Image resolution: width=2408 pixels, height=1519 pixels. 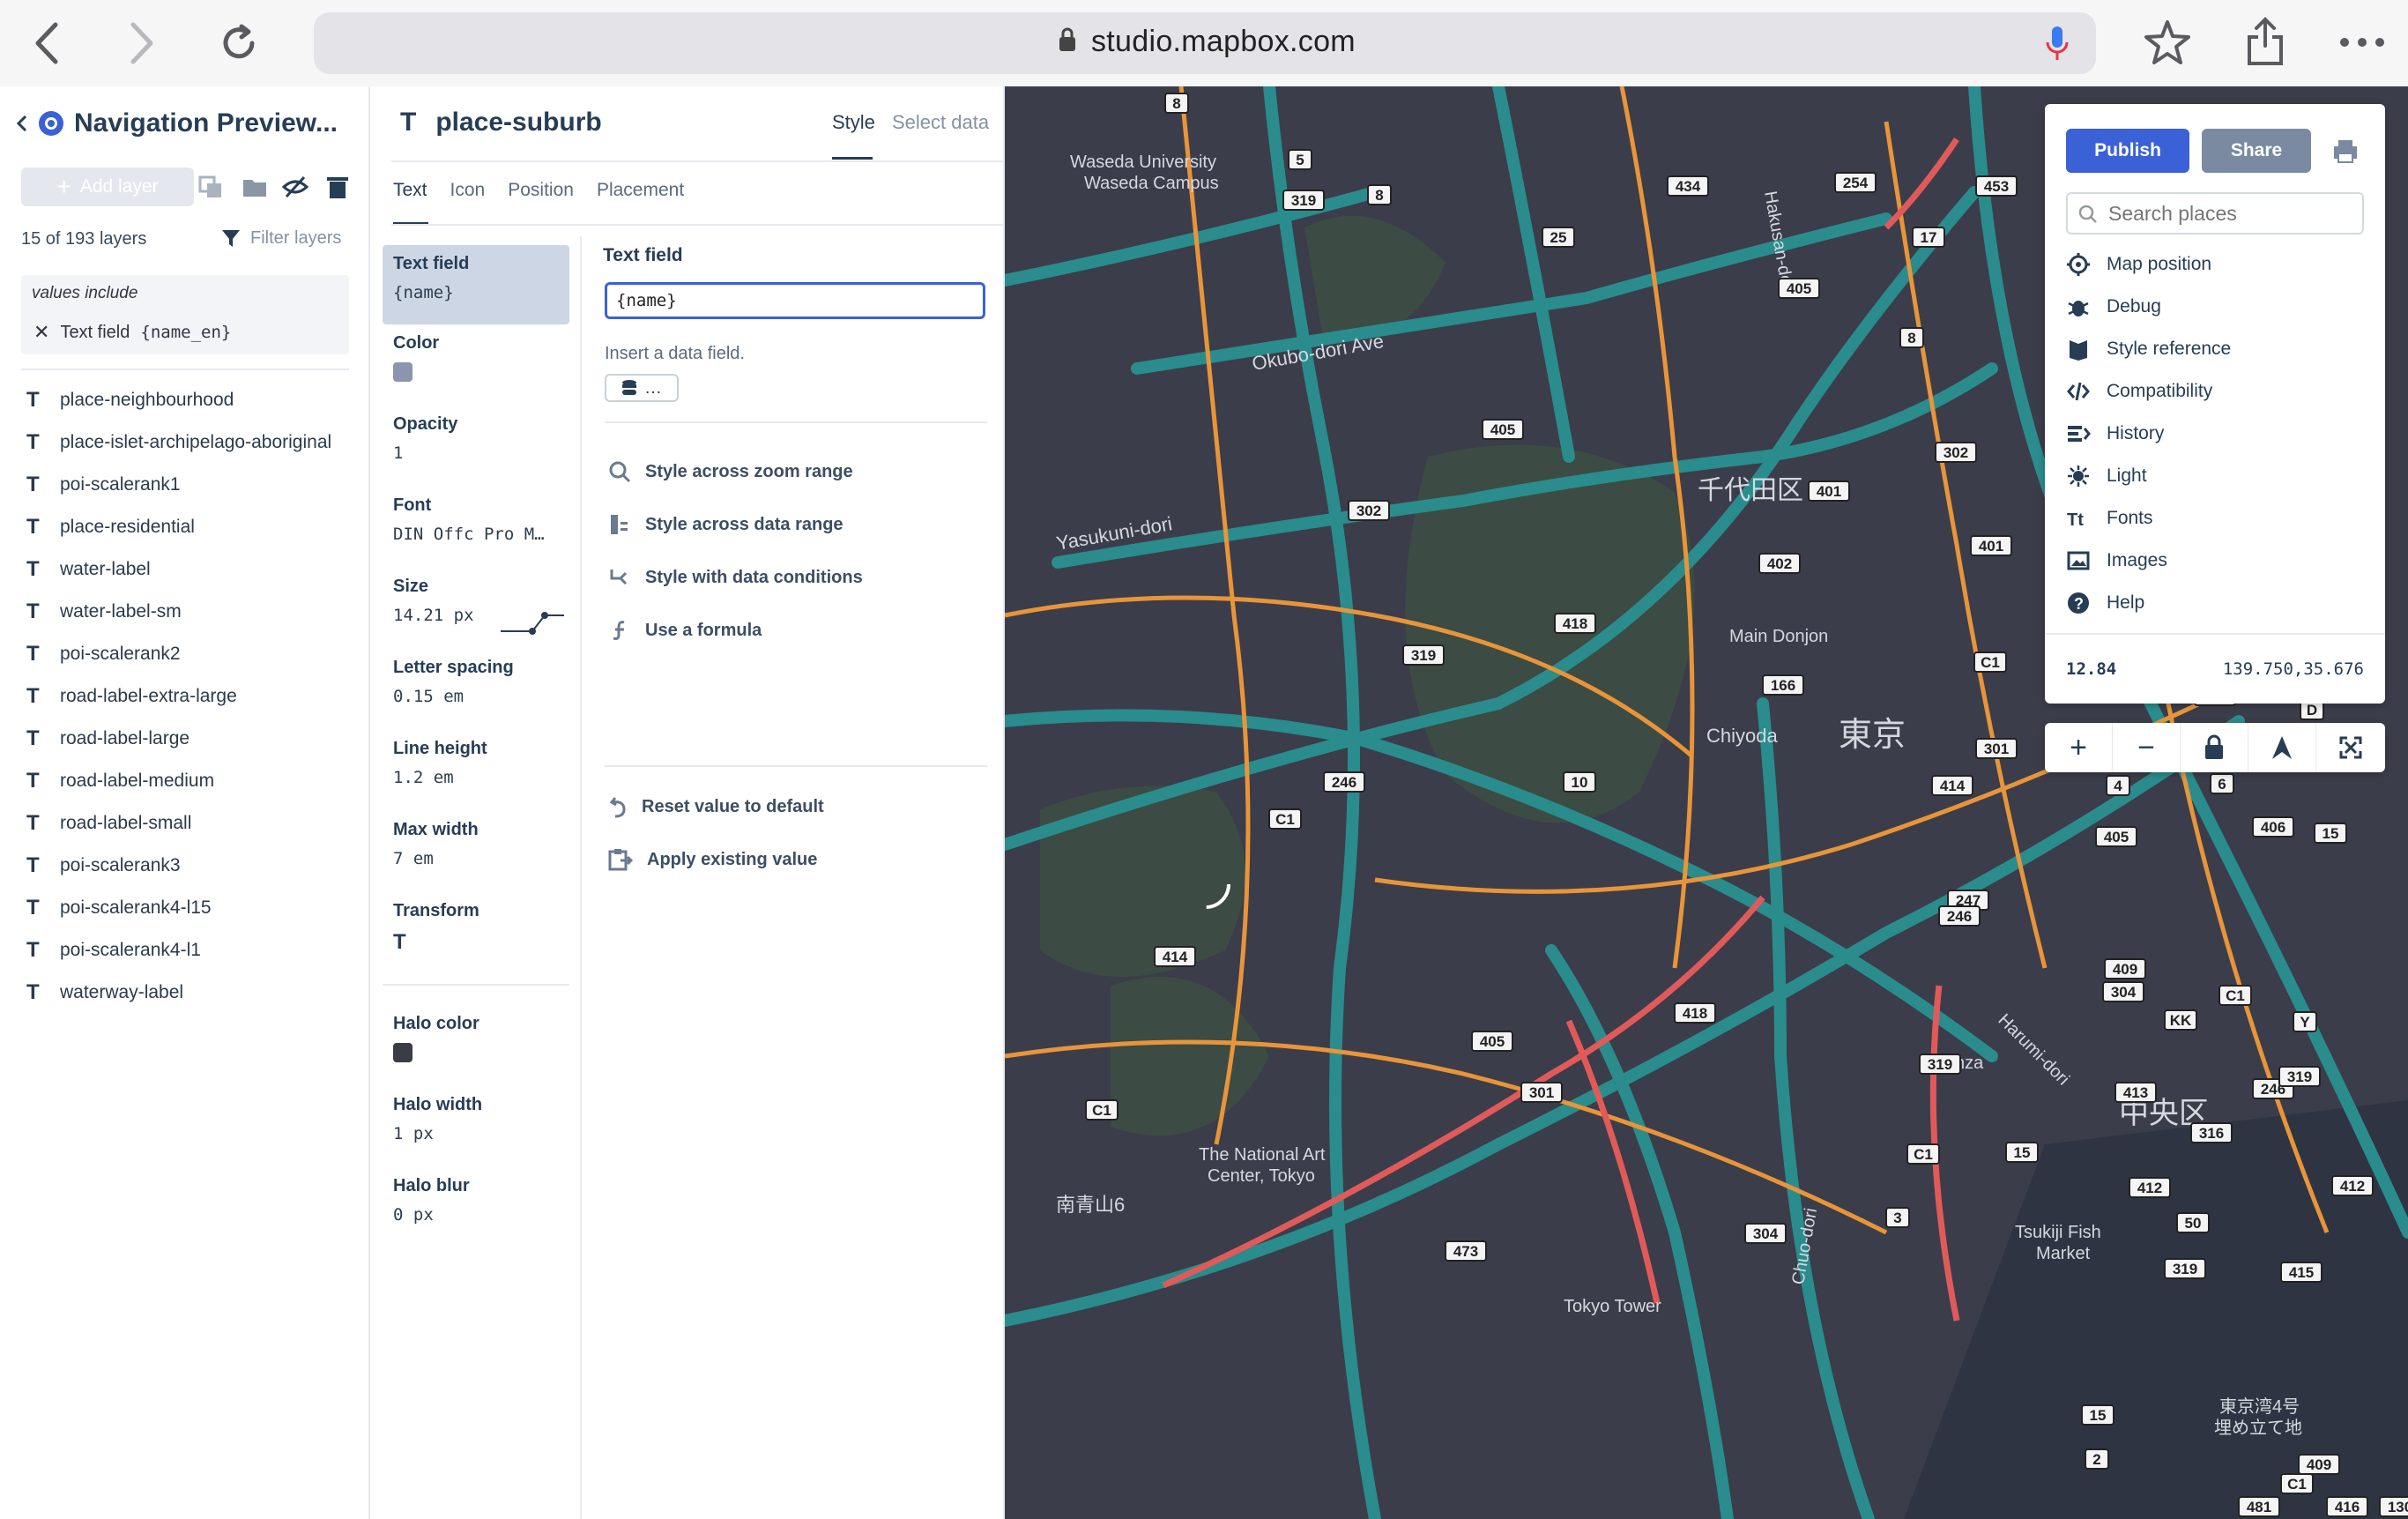 What do you see at coordinates (193, 950) in the screenshot?
I see `layer-list-item: Tpoi-scalerank4-l1` at bounding box center [193, 950].